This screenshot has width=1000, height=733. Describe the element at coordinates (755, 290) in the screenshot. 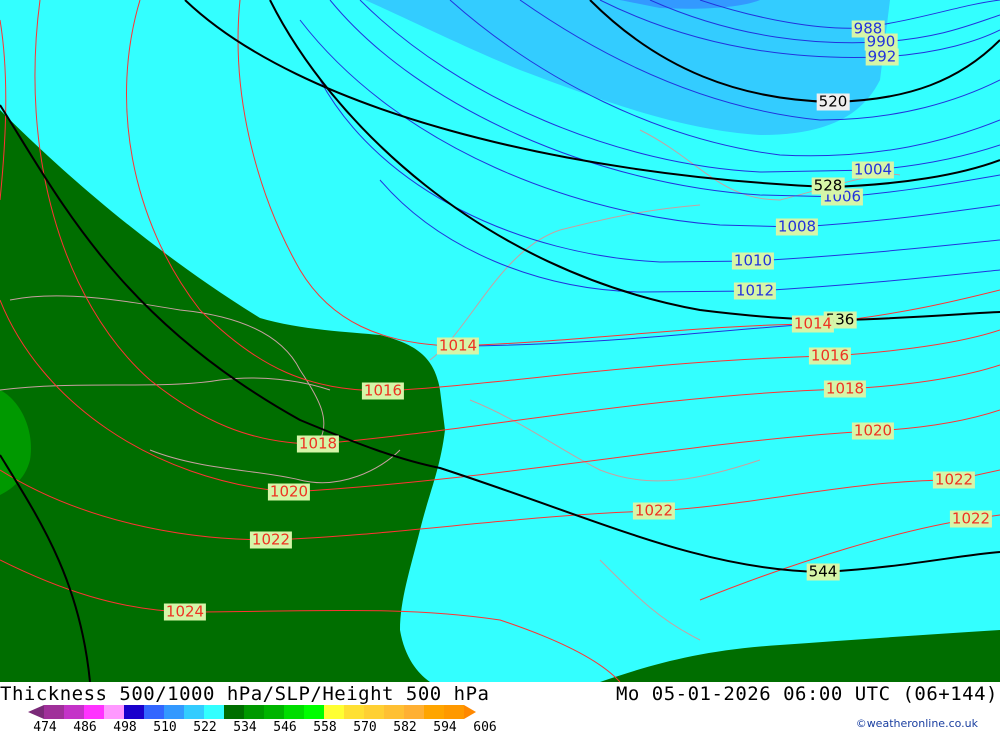

I see `isobar-label: 1012` at that location.